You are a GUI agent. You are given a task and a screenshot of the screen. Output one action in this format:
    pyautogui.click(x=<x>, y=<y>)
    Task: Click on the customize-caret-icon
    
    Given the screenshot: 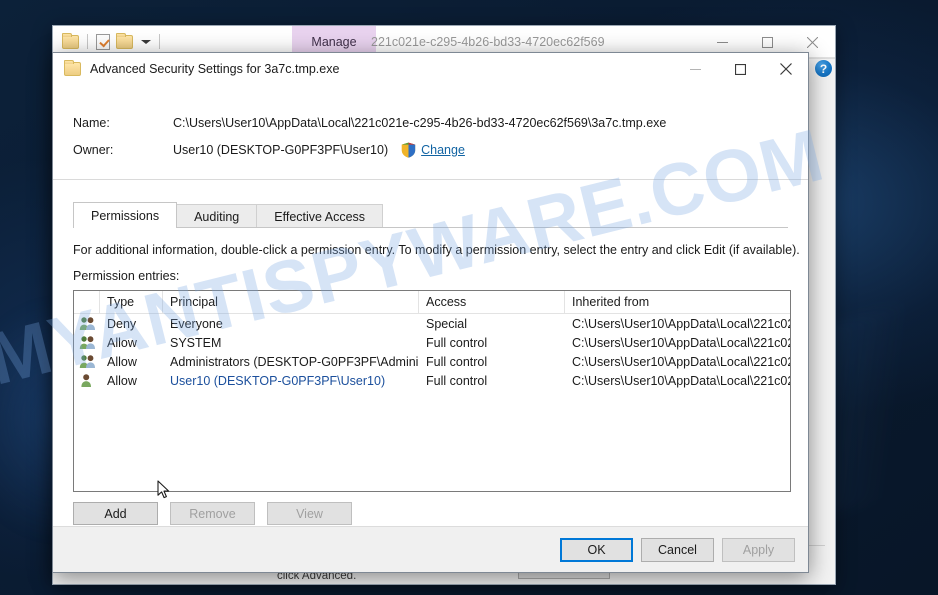 What is the action you would take?
    pyautogui.click(x=146, y=41)
    